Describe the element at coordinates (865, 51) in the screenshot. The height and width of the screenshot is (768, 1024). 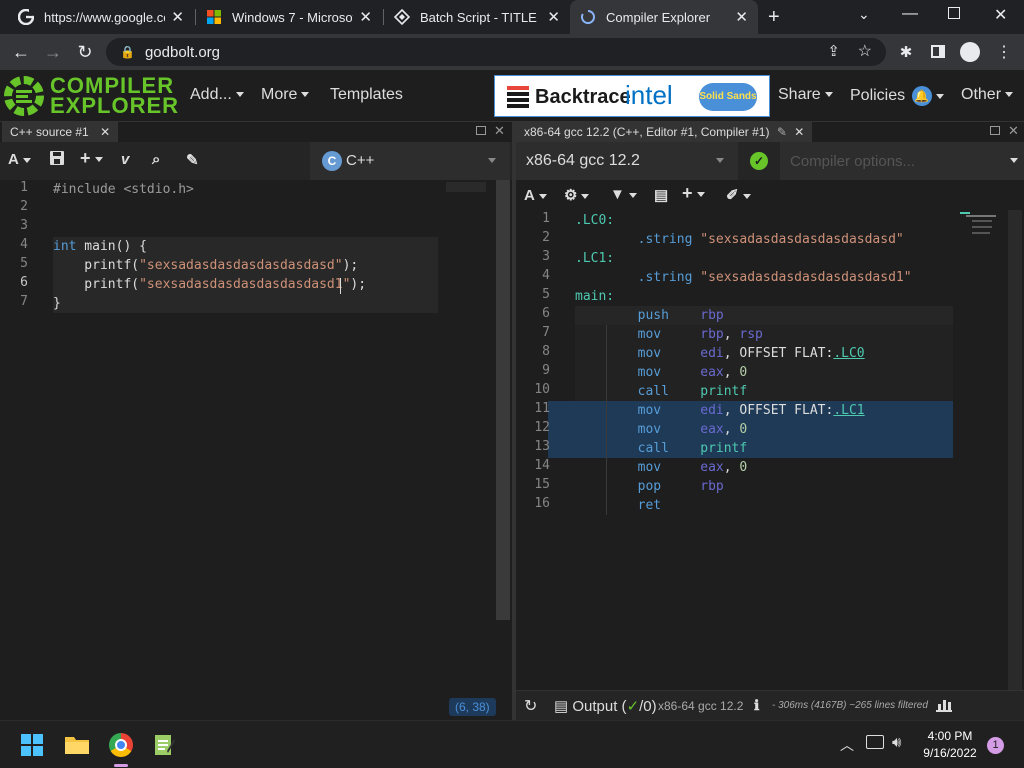
I see `bookmark-star-icon: ☆` at that location.